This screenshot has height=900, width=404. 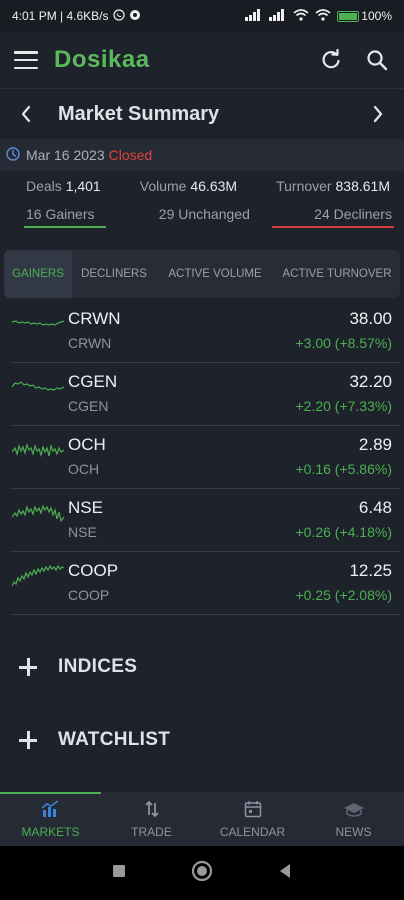 What do you see at coordinates (93, 381) in the screenshot?
I see `stock-symbol: CGEN` at bounding box center [93, 381].